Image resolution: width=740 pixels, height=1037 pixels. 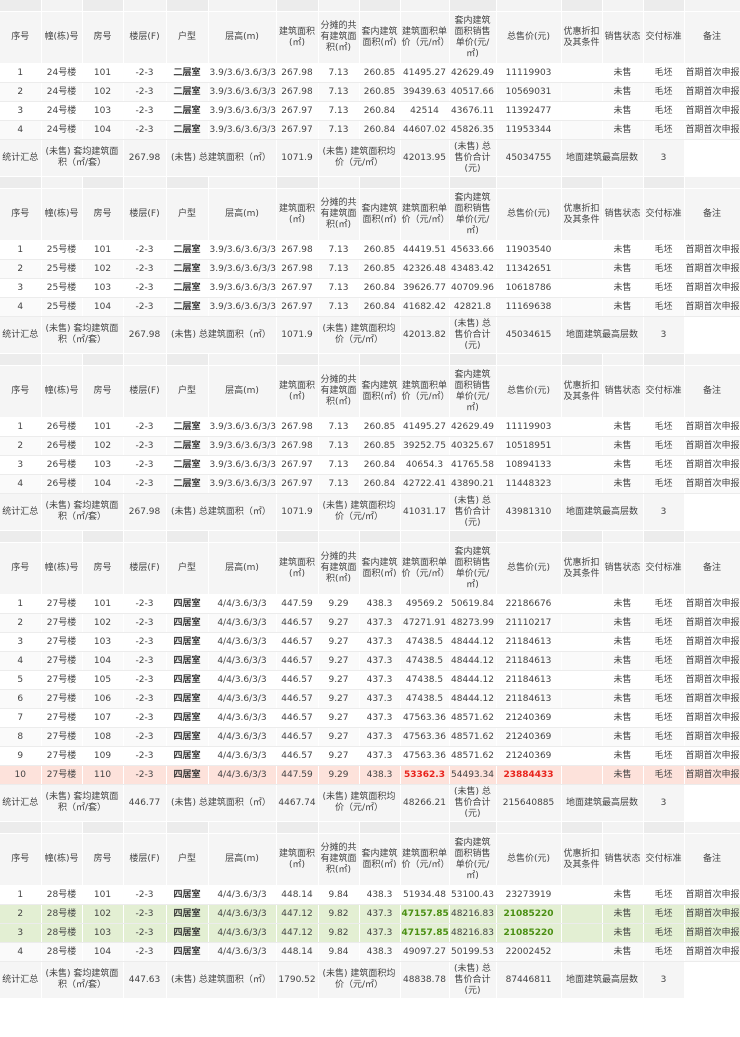 I want to click on summary-max-floors-value: 3, so click(x=664, y=158).